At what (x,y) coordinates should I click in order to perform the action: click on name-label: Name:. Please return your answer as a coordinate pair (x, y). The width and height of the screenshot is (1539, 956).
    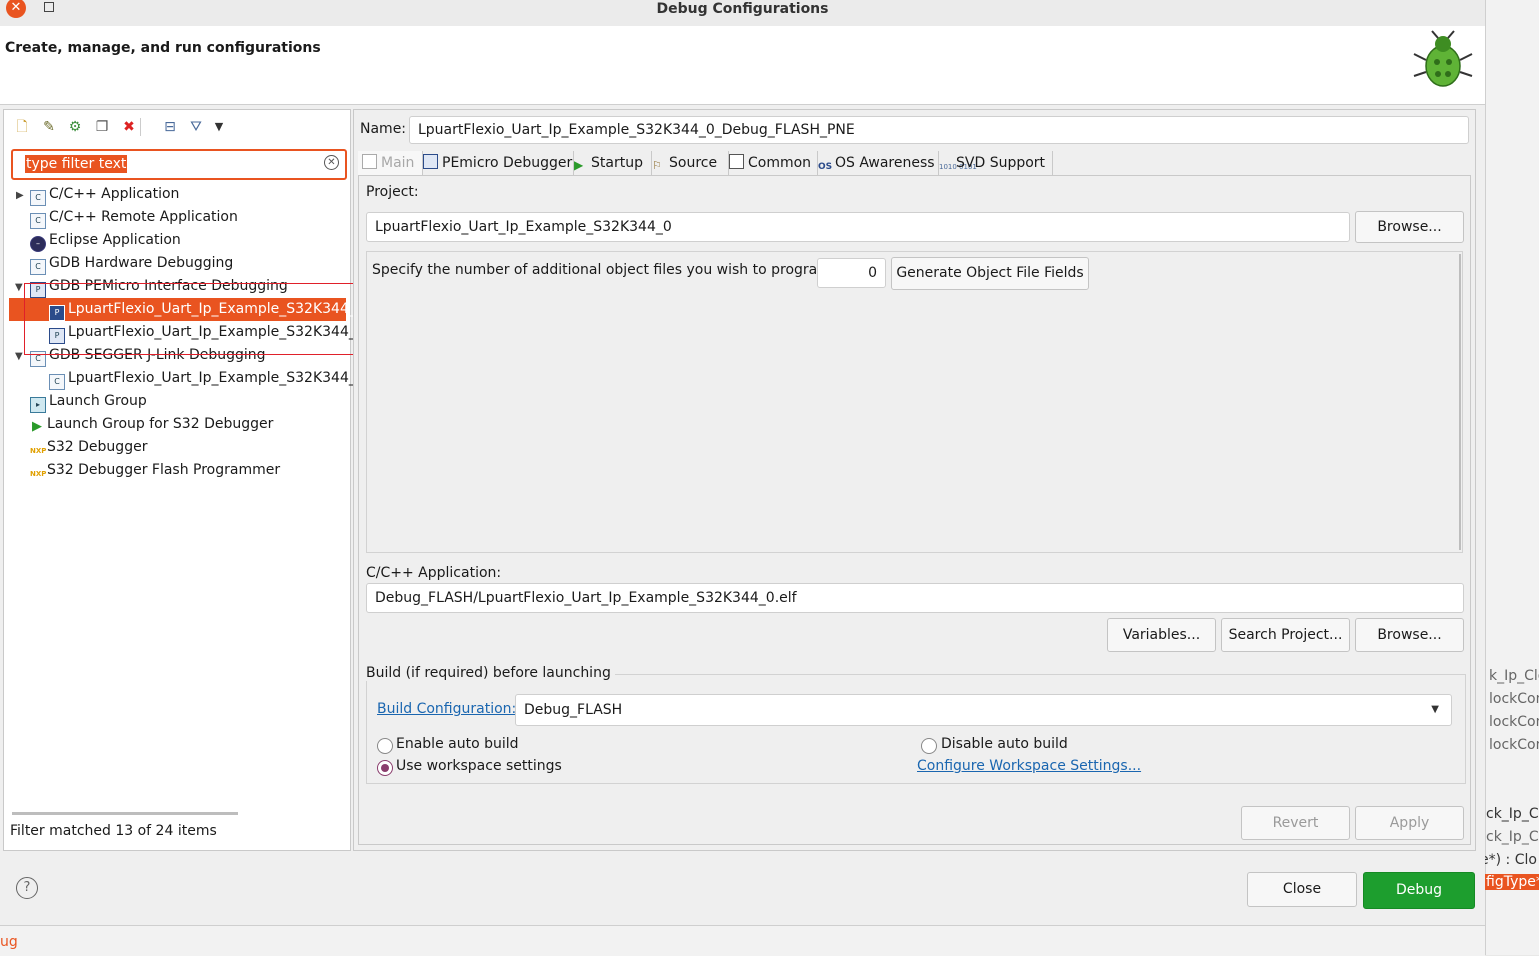
    Looking at the image, I should click on (383, 129).